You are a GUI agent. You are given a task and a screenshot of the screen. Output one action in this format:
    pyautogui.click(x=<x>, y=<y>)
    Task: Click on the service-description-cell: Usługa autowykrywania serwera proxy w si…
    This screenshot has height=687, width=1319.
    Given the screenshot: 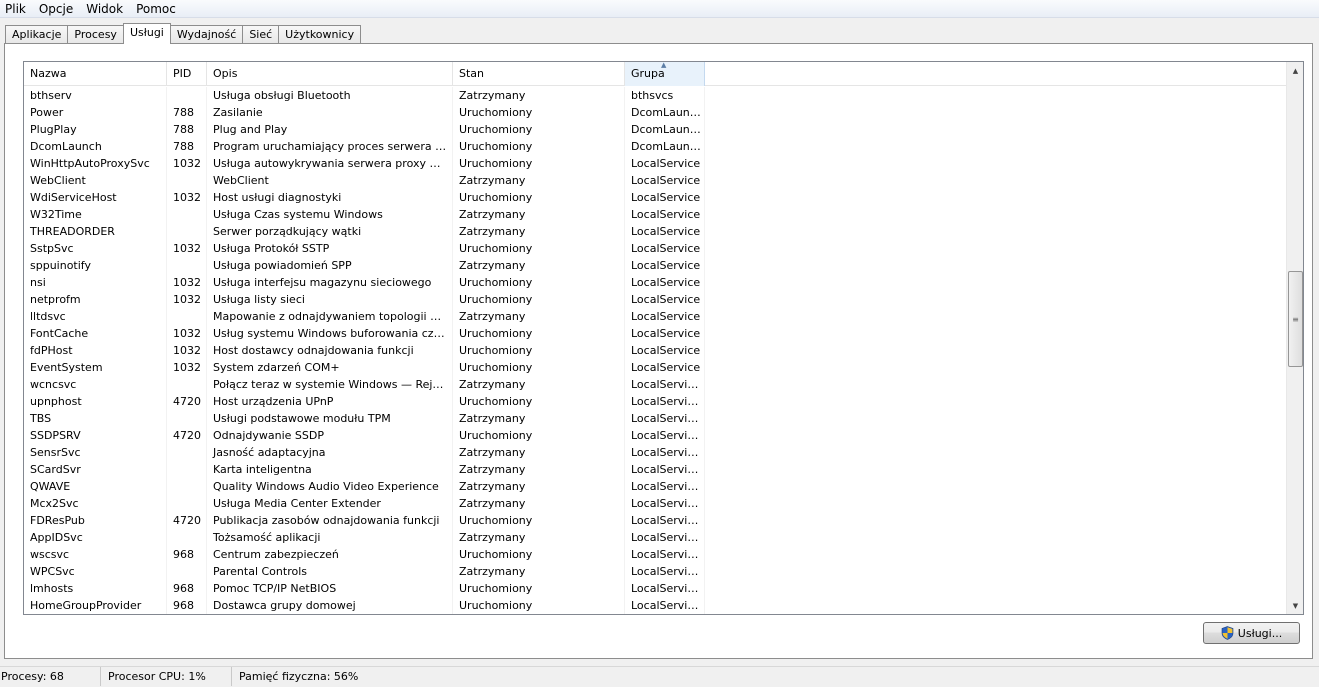 What is the action you would take?
    pyautogui.click(x=333, y=163)
    